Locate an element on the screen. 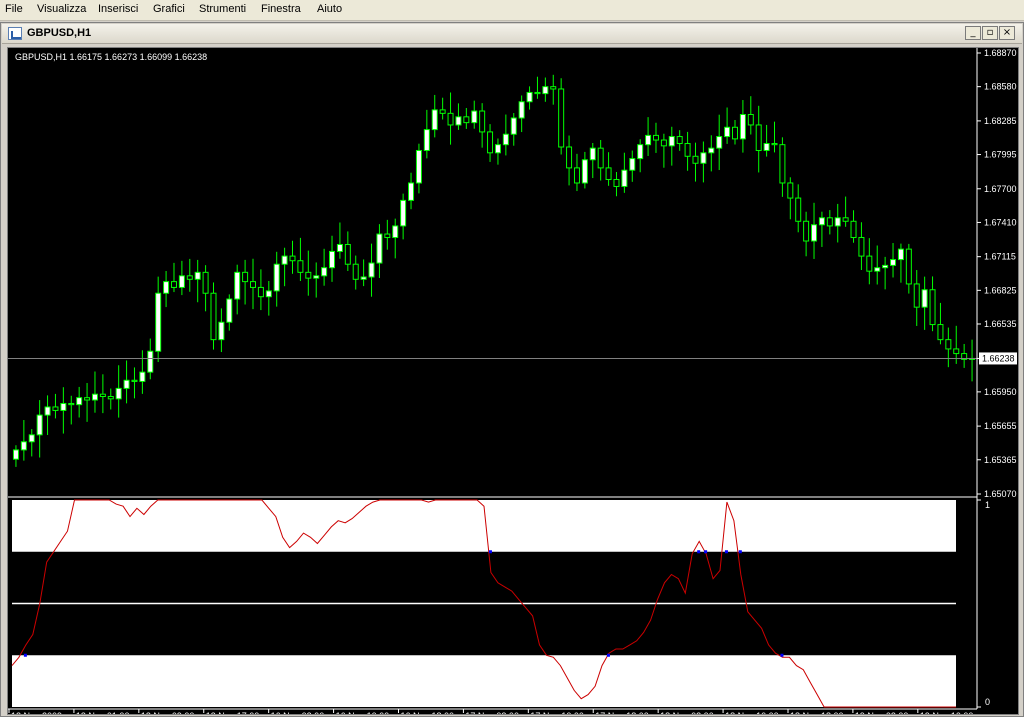 This screenshot has height=717, width=1024. menu-aiuto: Aiuto is located at coordinates (329, 9).